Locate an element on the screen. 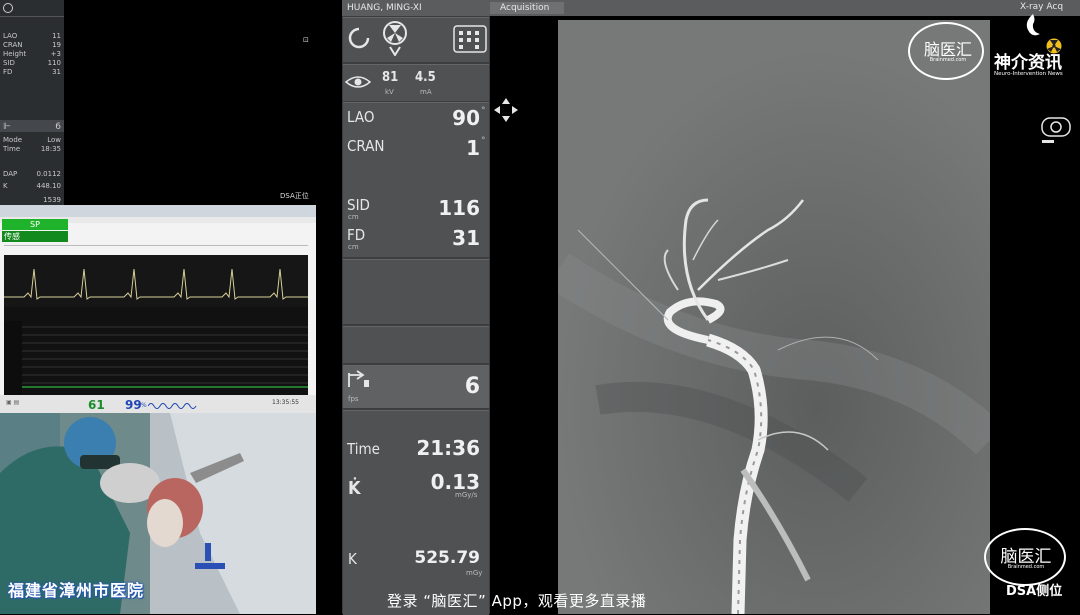  strip-bottom-value: 1539 is located at coordinates (52, 200).